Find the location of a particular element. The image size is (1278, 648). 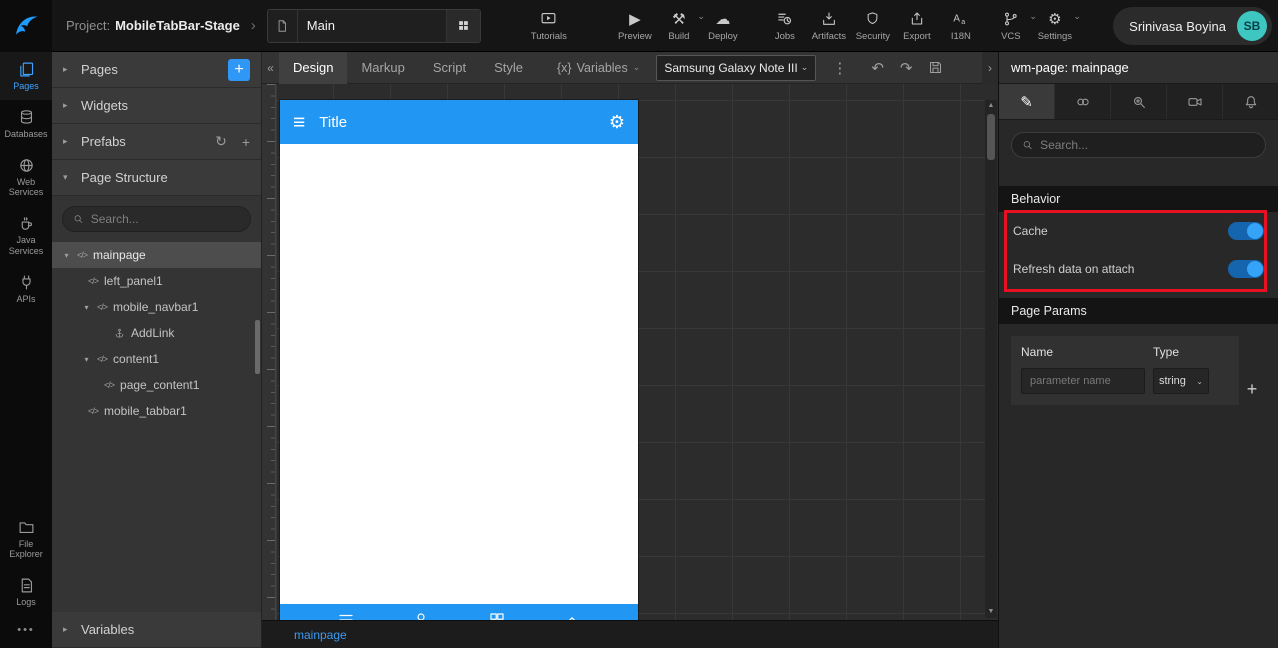

topbar-action-jobs: Jobs is located at coordinates (785, 26).